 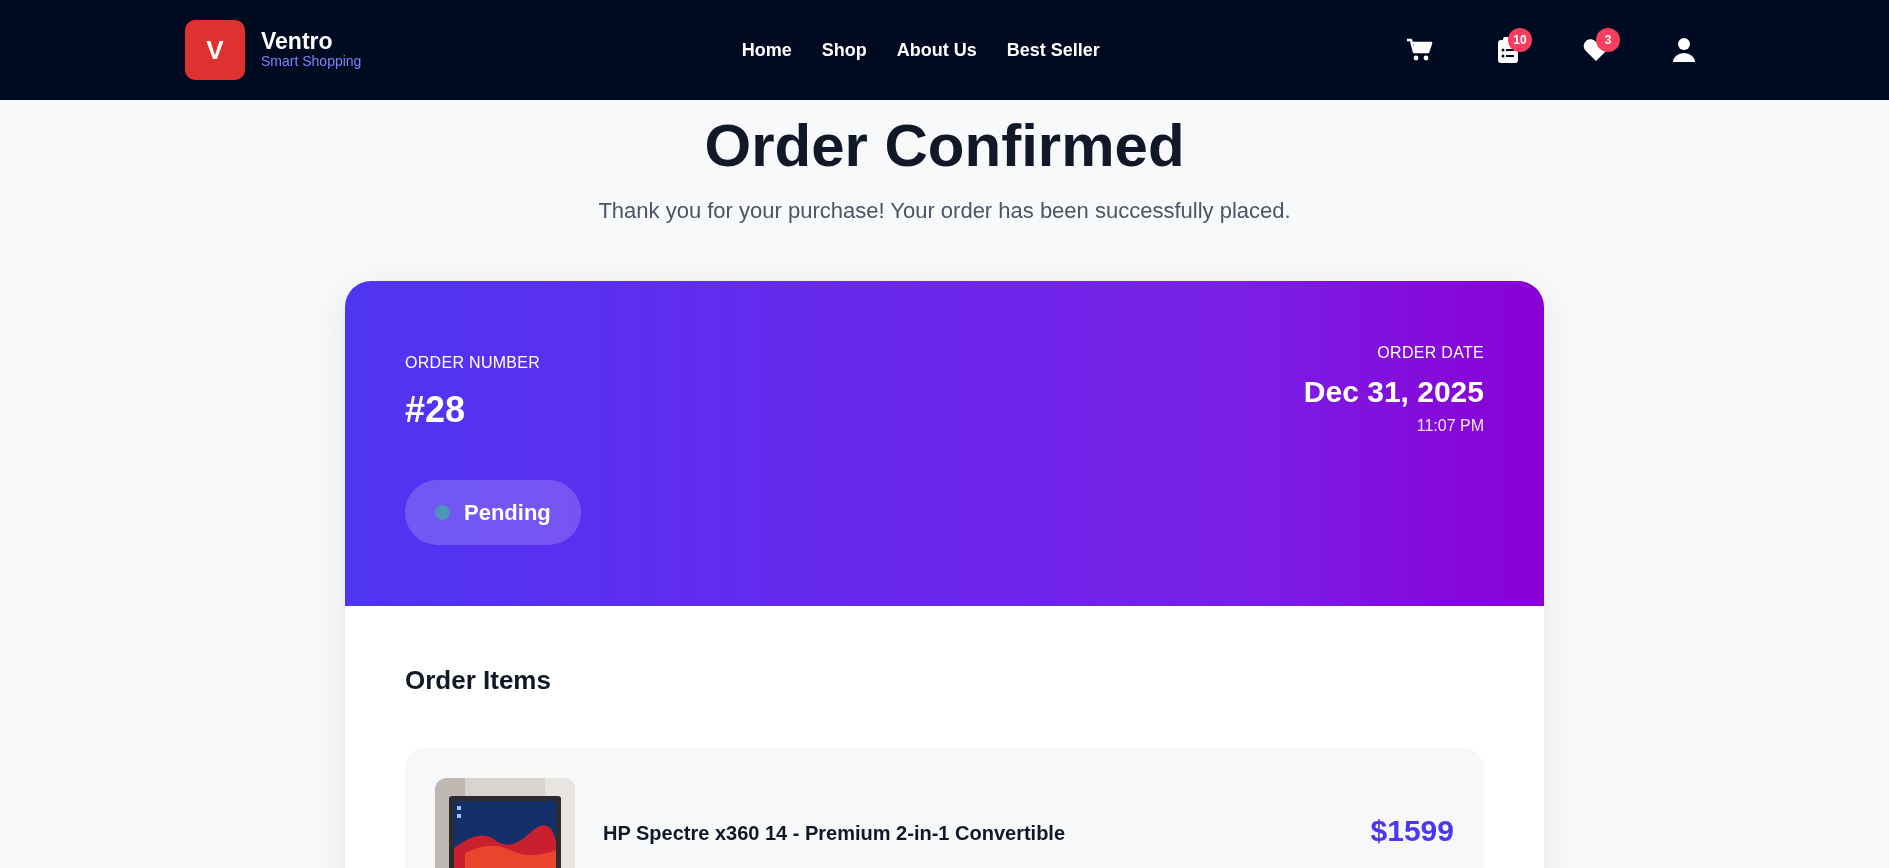 What do you see at coordinates (1449, 426) in the screenshot?
I see `order-time: 11:07 PM` at bounding box center [1449, 426].